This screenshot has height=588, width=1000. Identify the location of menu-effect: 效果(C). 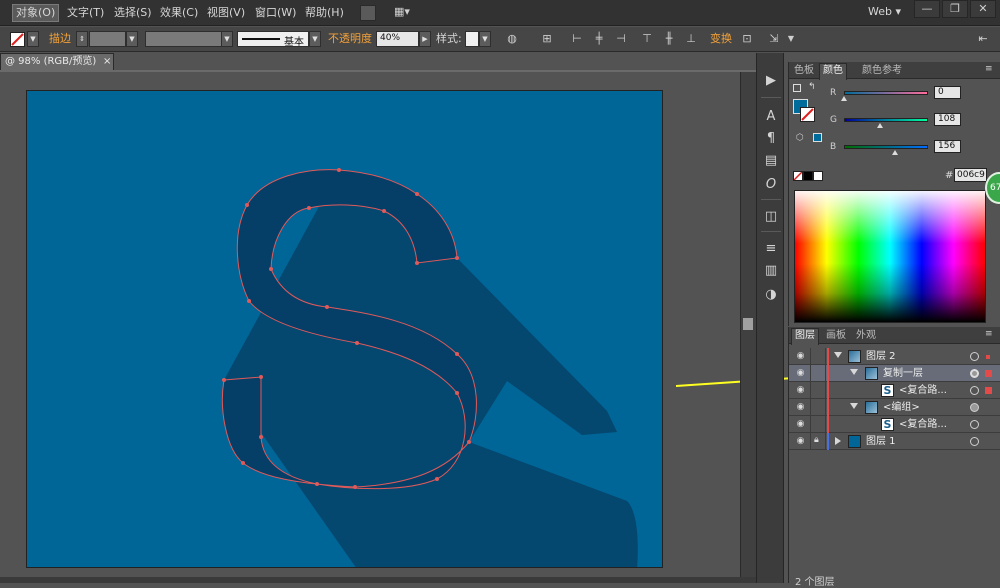
(179, 13).